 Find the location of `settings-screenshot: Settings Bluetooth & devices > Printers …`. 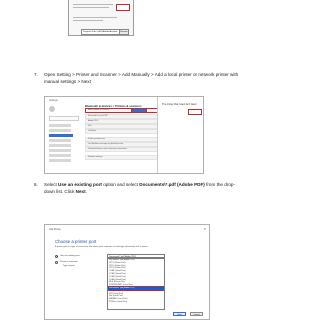

settings-screenshot: Settings Bluetooth & devices > Printers … is located at coordinates (124, 135).